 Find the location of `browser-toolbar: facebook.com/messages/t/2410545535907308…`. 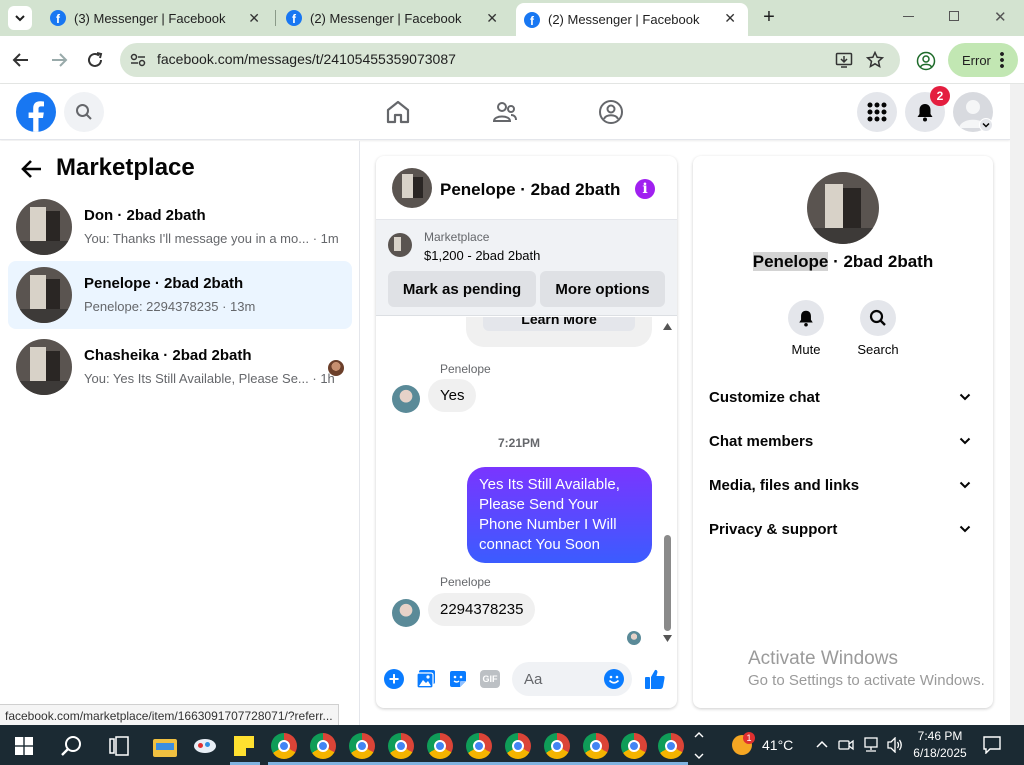

browser-toolbar: facebook.com/messages/t/2410545535907308… is located at coordinates (512, 60).